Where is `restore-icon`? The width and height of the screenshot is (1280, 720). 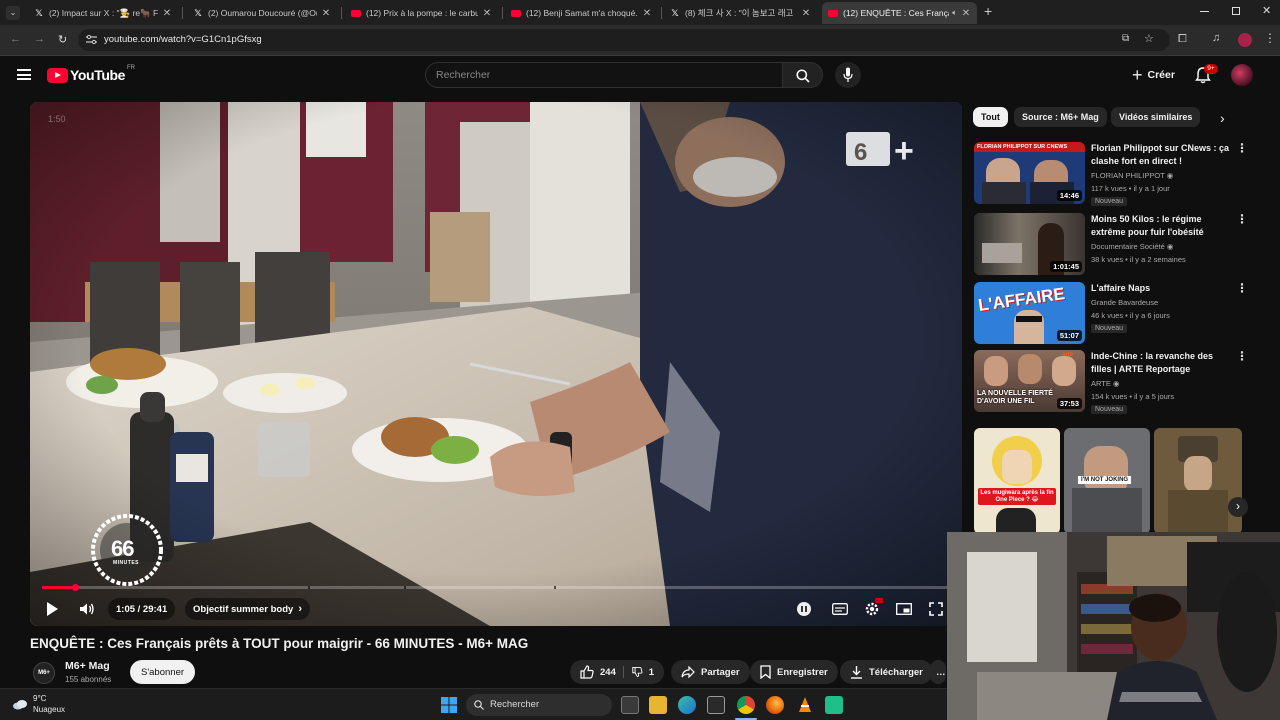
restore-icon is located at coordinates (1236, 11).